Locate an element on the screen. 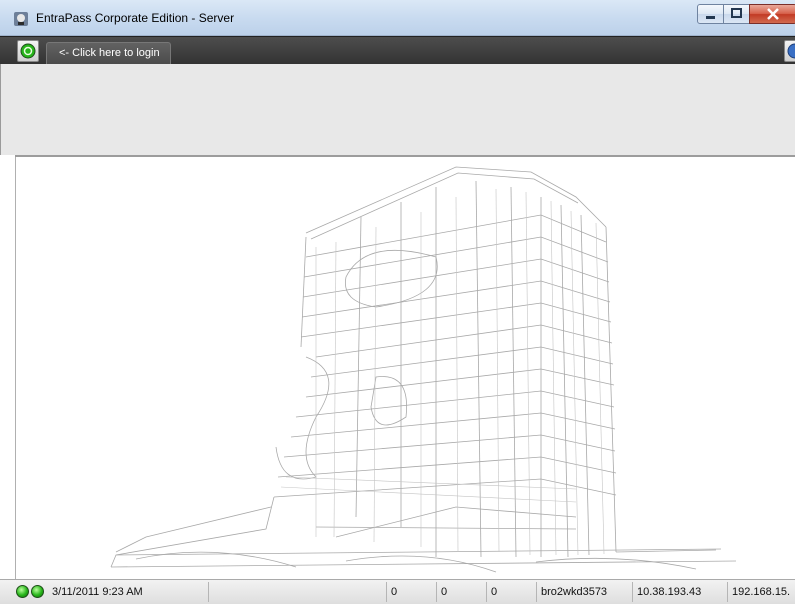 The height and width of the screenshot is (604, 795). close-button is located at coordinates (772, 14).